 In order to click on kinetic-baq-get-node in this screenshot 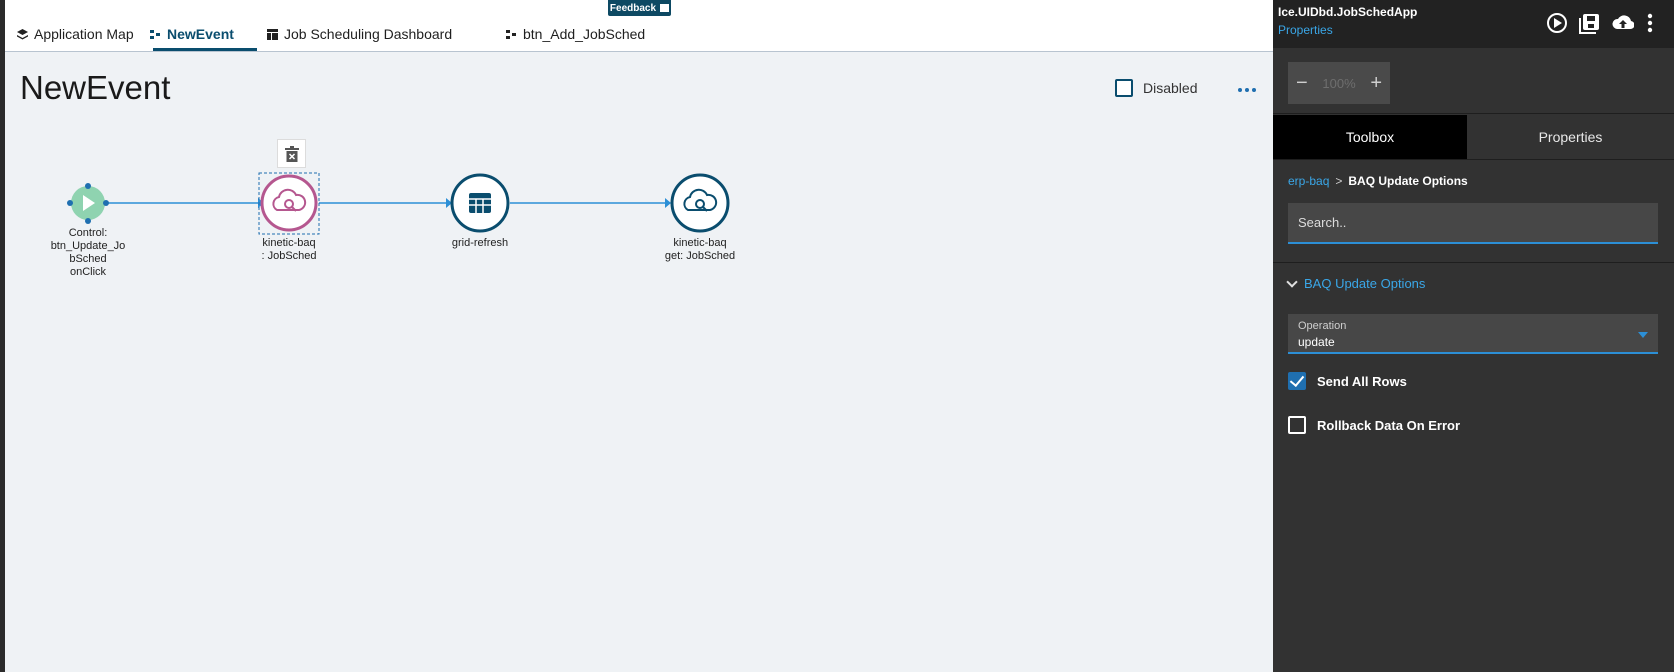, I will do `click(700, 203)`.